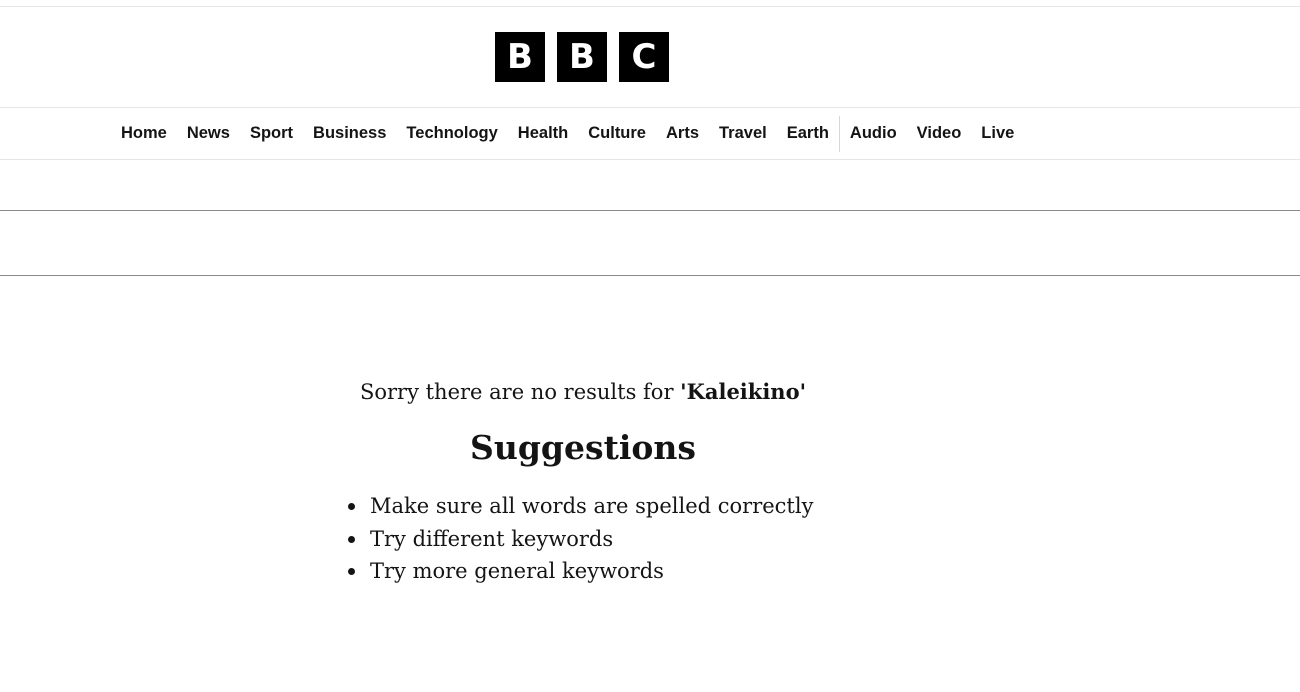 This screenshot has height=692, width=1300. What do you see at coordinates (208, 133) in the screenshot?
I see `nav-item-news: News` at bounding box center [208, 133].